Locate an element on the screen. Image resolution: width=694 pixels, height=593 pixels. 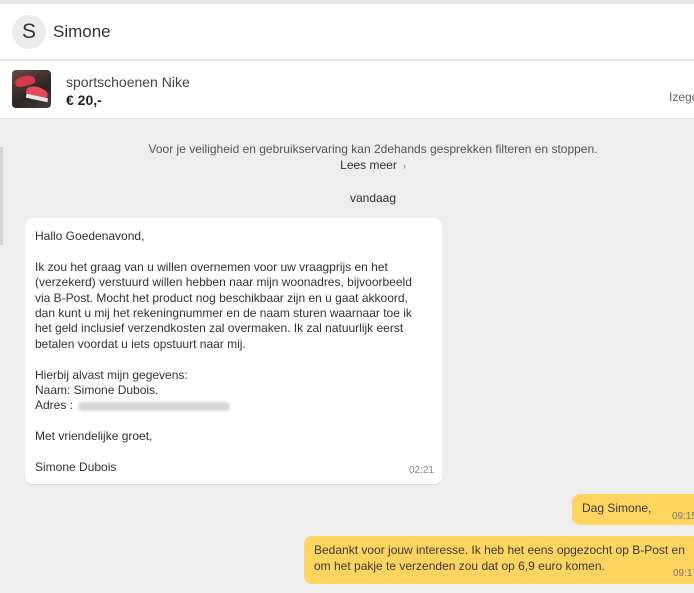
message-line: Hierbij alvast mijn gegevens: is located at coordinates (111, 374).